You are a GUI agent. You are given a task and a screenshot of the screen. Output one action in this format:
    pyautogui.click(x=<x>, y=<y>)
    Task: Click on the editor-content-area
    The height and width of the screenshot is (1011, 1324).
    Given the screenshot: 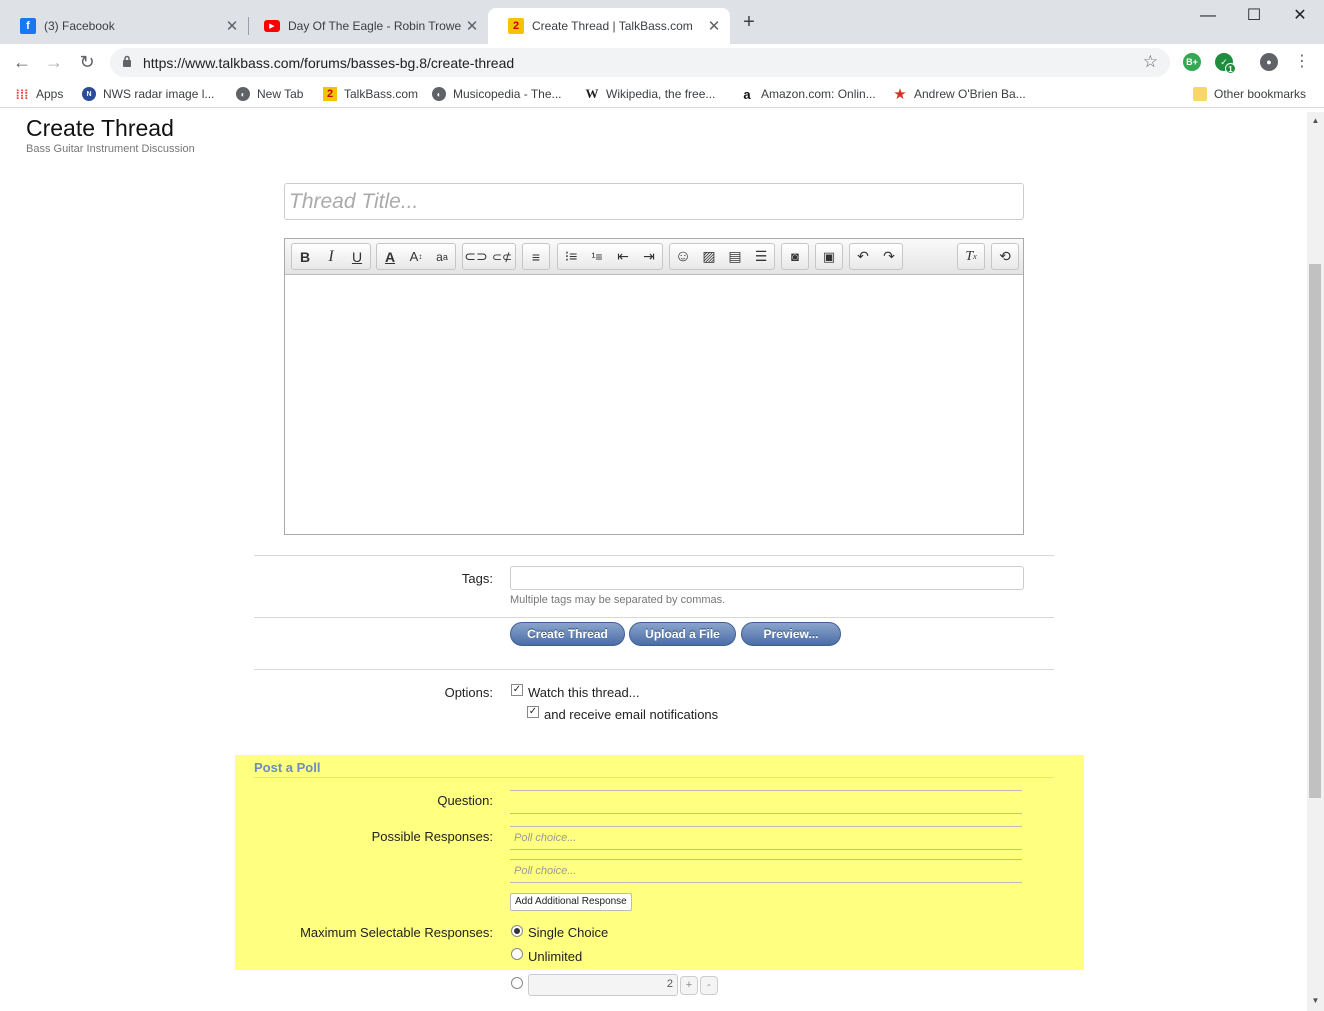 What is the action you would take?
    pyautogui.click(x=654, y=404)
    